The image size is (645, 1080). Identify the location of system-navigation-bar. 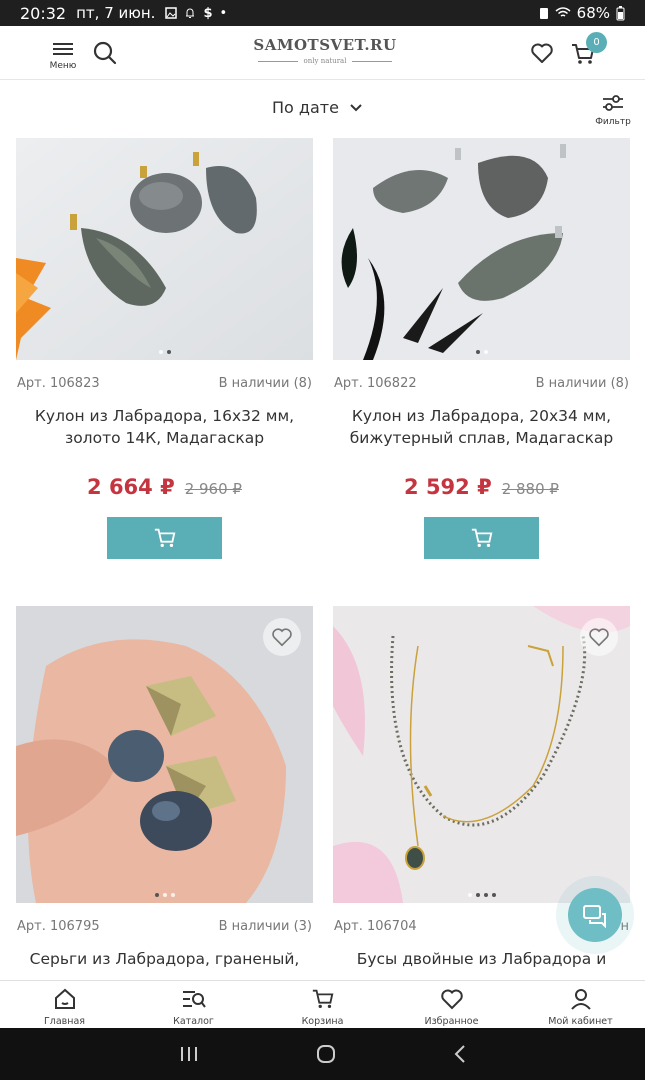
(322, 1054).